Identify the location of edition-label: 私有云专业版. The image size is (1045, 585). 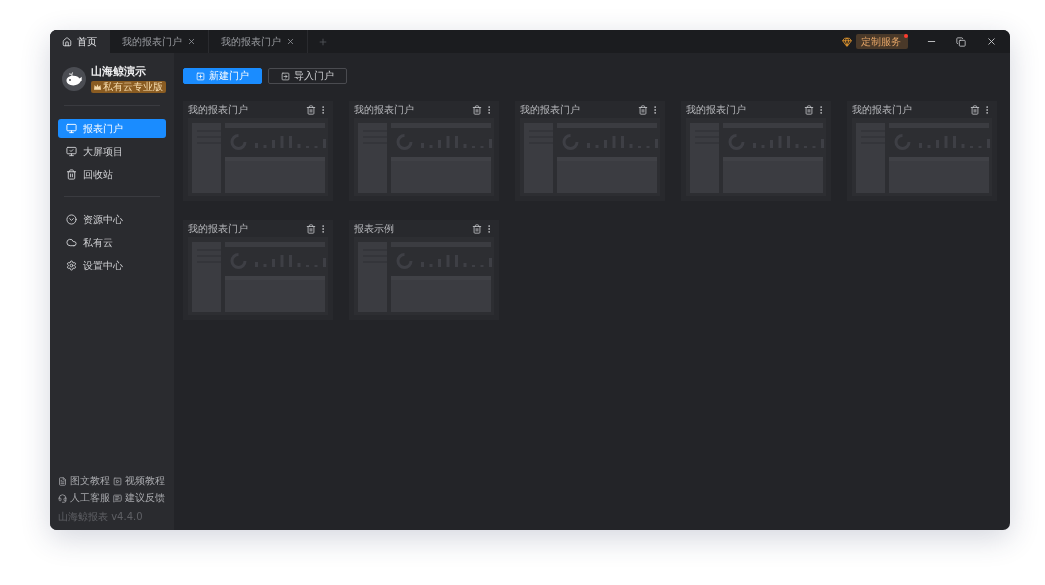
(133, 87).